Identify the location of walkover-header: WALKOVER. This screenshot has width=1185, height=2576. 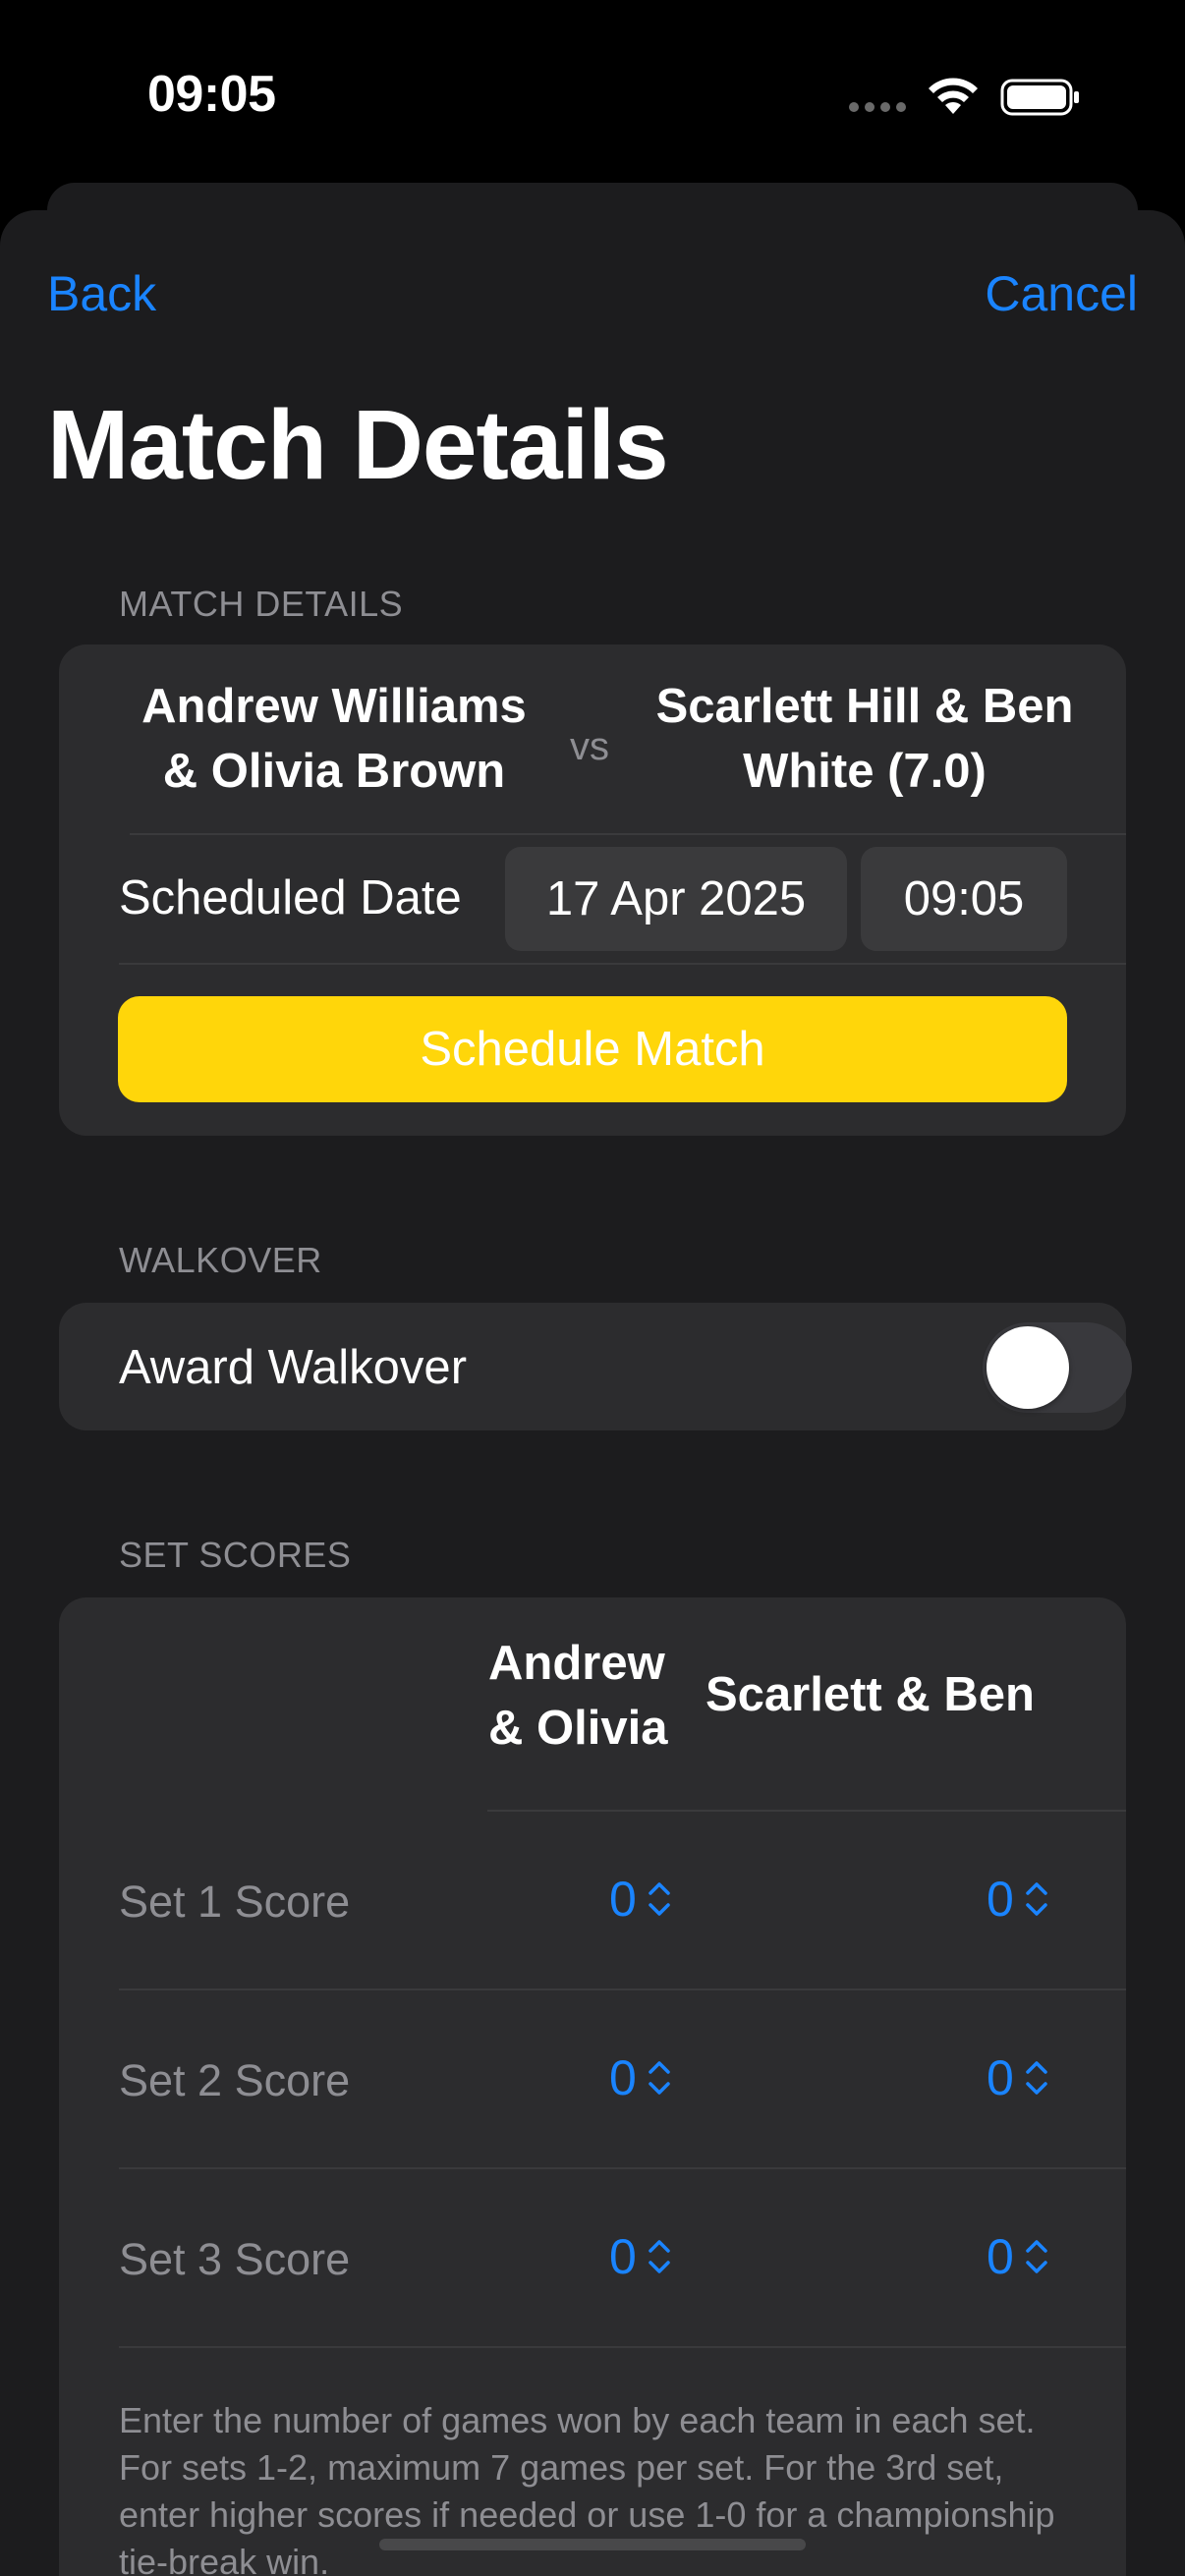
(221, 1260).